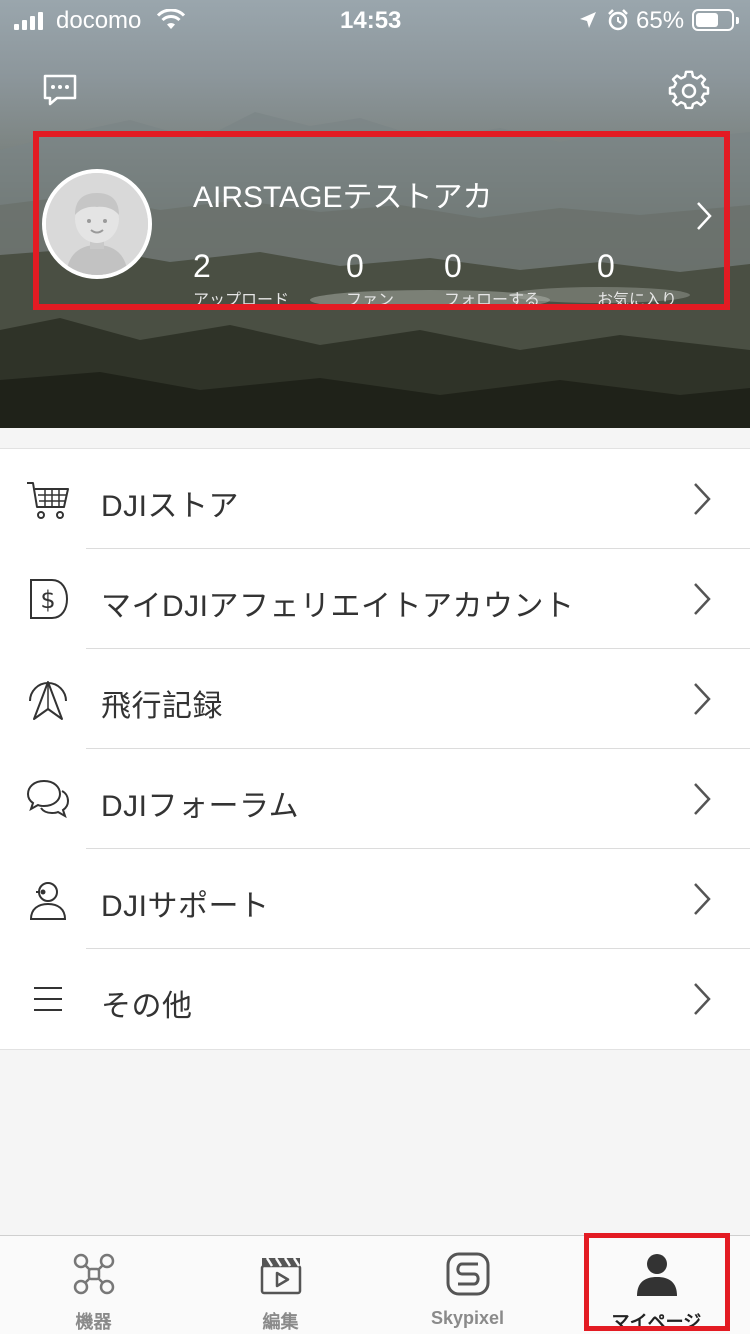 The width and height of the screenshot is (750, 1334). Describe the element at coordinates (171, 23) in the screenshot. I see `wifi-icon` at that location.